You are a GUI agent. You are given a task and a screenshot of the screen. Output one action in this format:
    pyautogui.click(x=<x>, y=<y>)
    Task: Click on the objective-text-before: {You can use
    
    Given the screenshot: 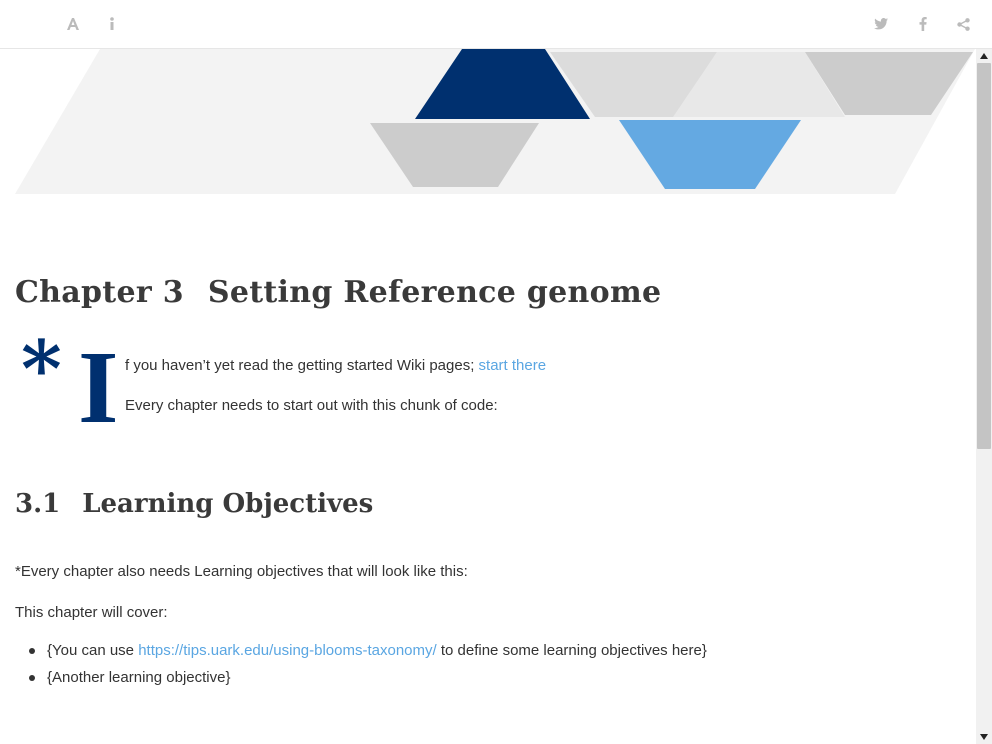 What is the action you would take?
    pyautogui.click(x=93, y=650)
    